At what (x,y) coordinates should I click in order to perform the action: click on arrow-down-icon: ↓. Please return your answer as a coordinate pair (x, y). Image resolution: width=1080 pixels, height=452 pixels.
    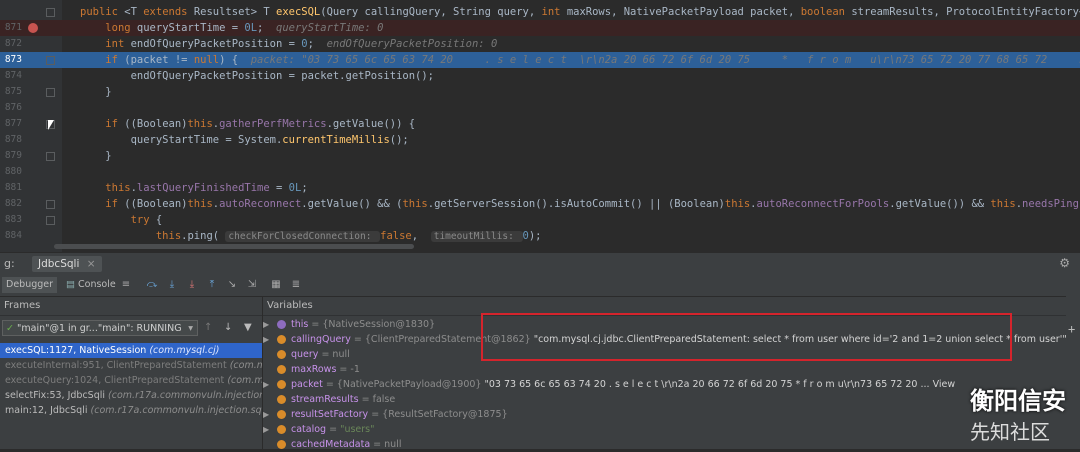
    Looking at the image, I should click on (228, 327).